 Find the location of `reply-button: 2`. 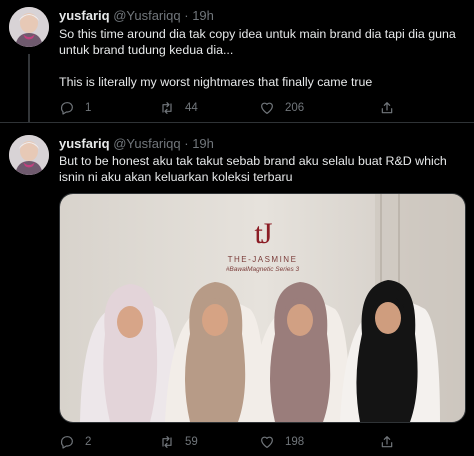

reply-button: 2 is located at coordinates (75, 442).